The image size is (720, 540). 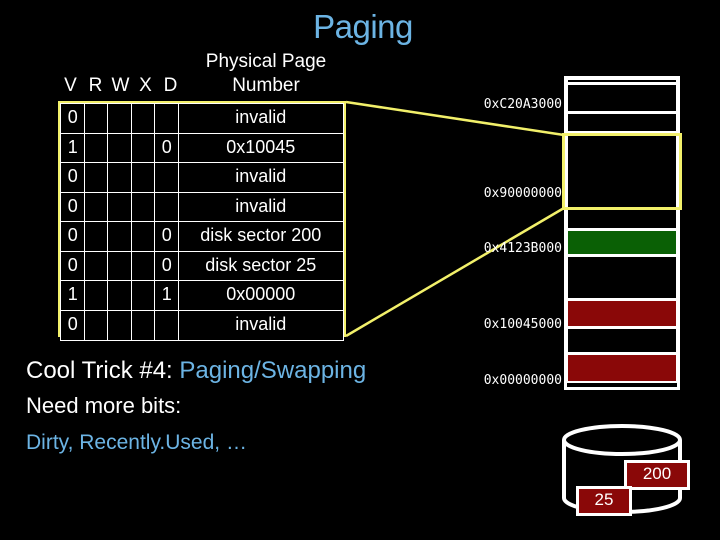 What do you see at coordinates (95, 85) in the screenshot?
I see `flag-header-r: R` at bounding box center [95, 85].